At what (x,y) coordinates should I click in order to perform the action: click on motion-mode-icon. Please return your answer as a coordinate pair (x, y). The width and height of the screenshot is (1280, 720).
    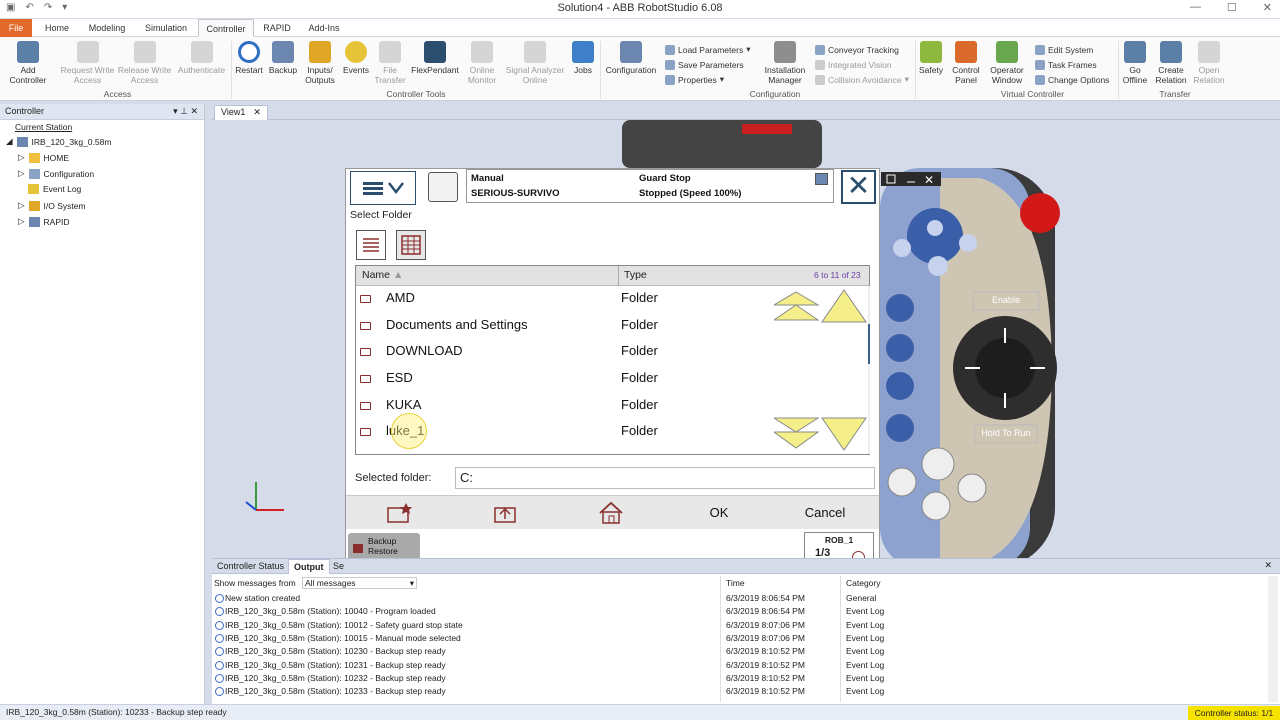
    Looking at the image, I should click on (900, 348).